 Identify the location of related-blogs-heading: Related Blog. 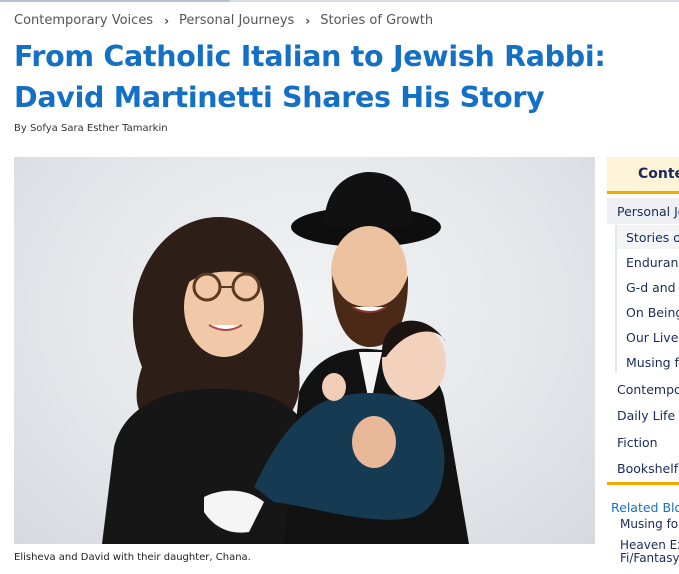
(645, 507).